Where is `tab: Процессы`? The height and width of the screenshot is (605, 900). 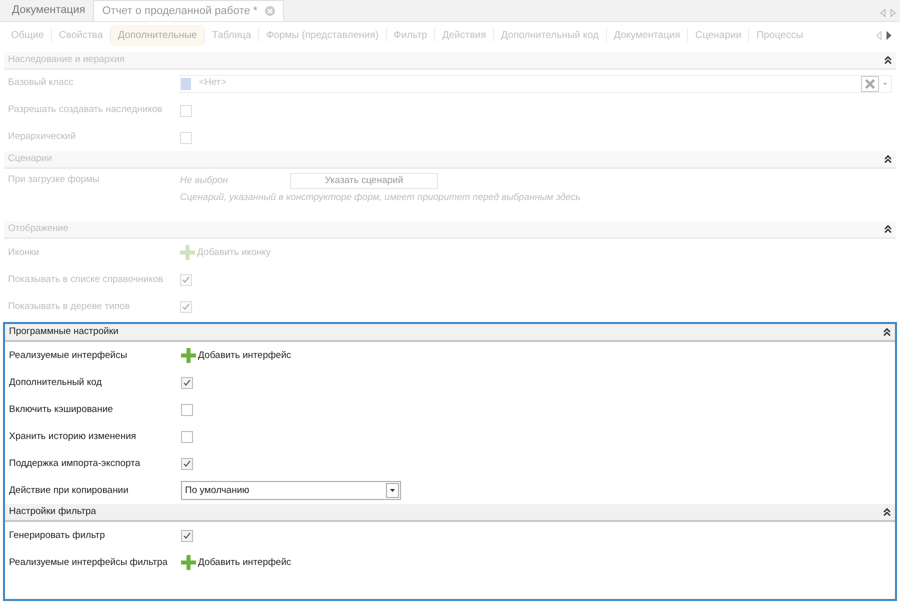
tab: Процессы is located at coordinates (779, 35).